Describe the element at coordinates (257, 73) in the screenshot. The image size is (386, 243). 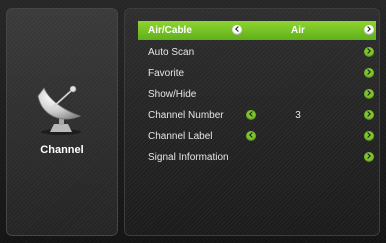
I see `menu-item-favorite: Favorite` at that location.